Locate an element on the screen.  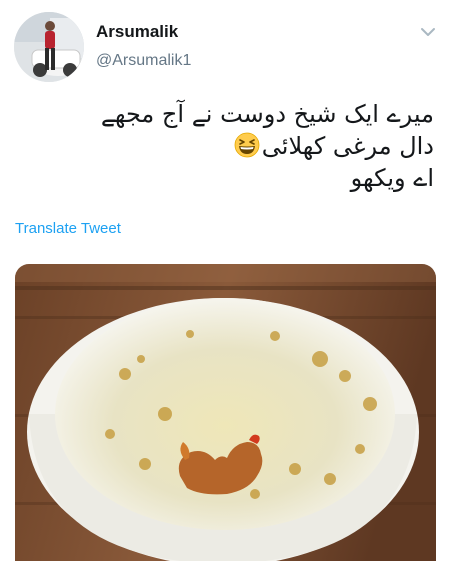
translate-tweet-link: Translate Tweet is located at coordinates (68, 228).